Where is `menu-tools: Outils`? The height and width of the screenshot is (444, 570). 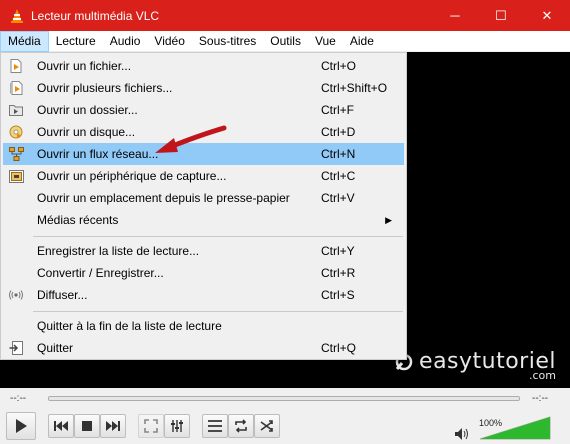 menu-tools: Outils is located at coordinates (285, 41).